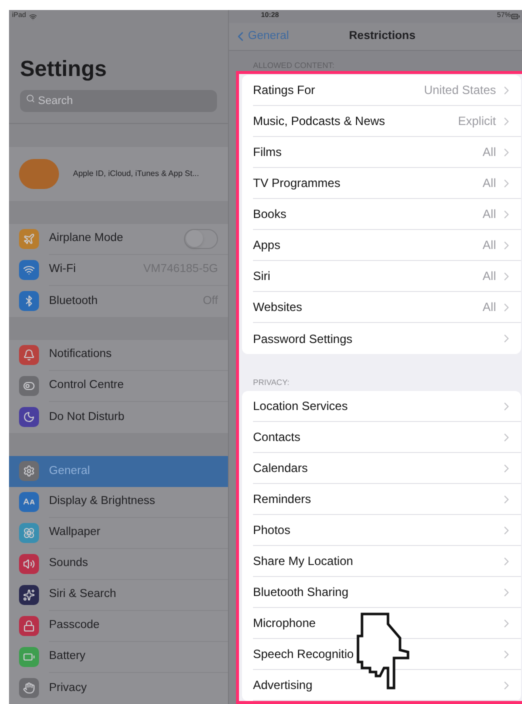 This screenshot has width=522, height=704. I want to click on item-label: Control Centre, so click(87, 386).